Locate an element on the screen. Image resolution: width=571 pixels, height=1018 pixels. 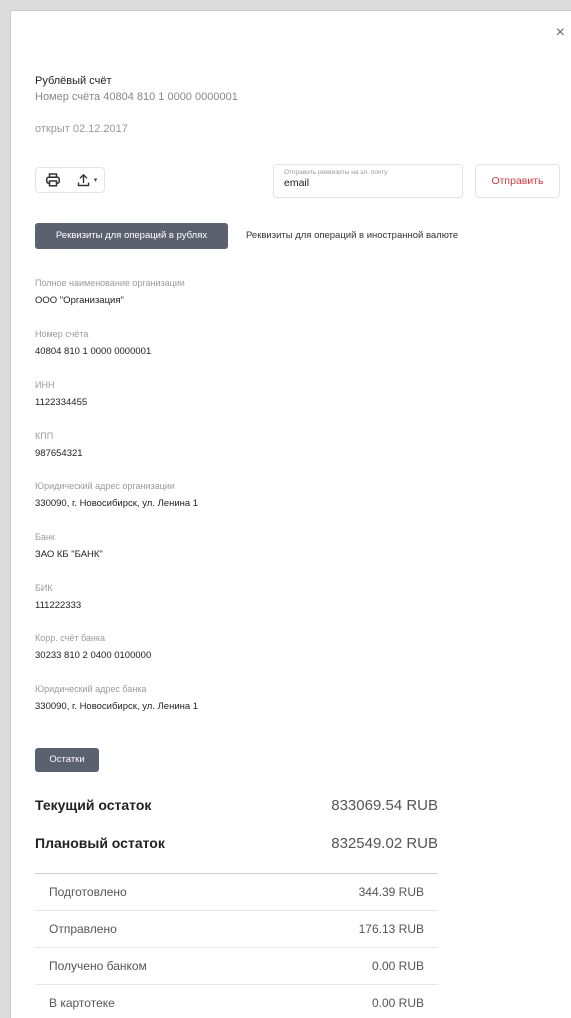
actions-toolbar: ▾ is located at coordinates (70, 180).